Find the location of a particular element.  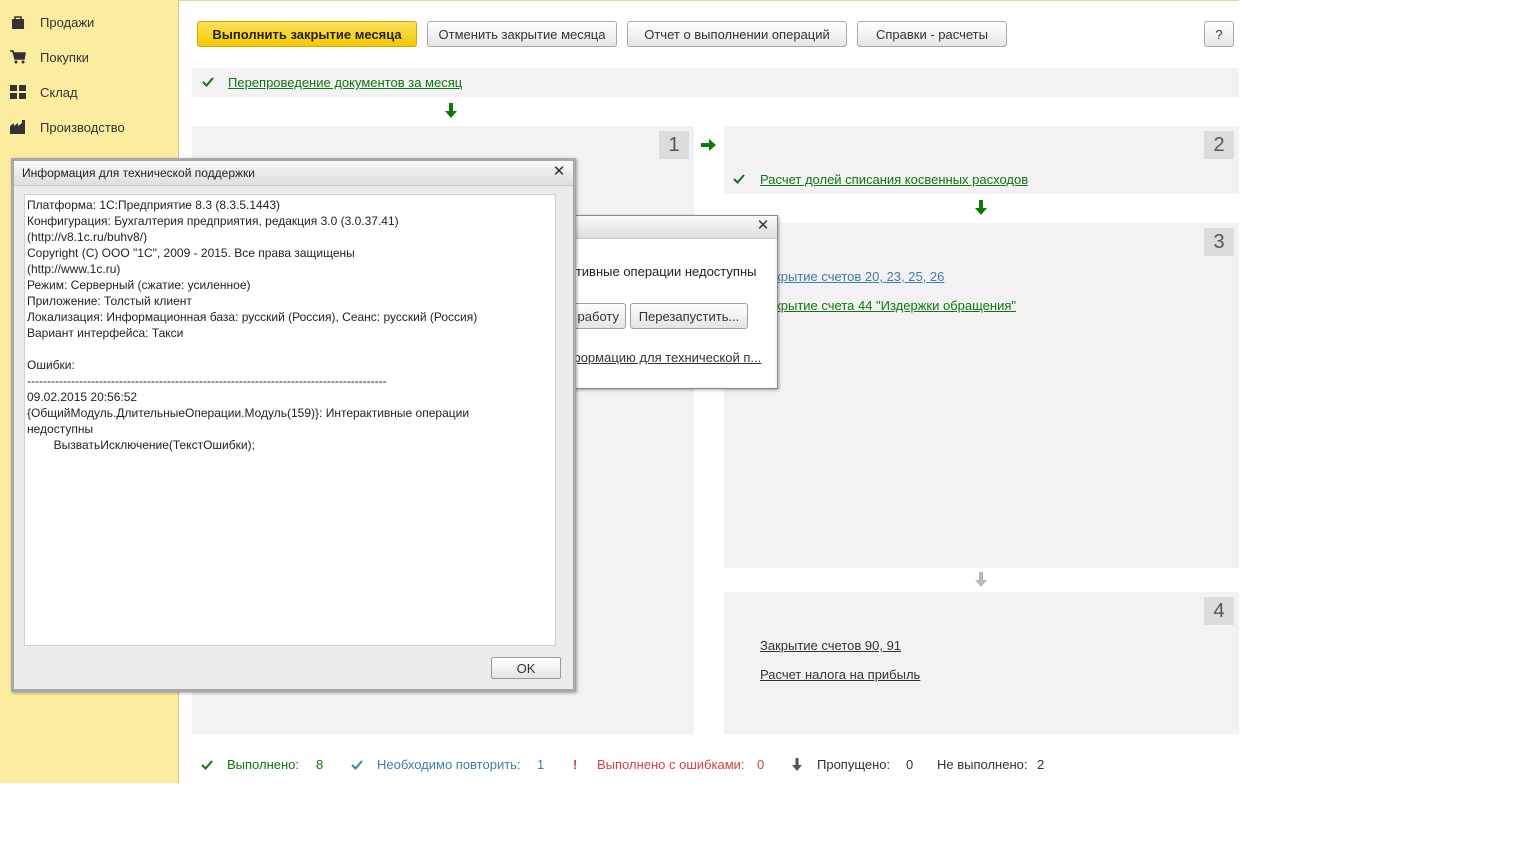

status-notdone-count: 2 is located at coordinates (1041, 764).